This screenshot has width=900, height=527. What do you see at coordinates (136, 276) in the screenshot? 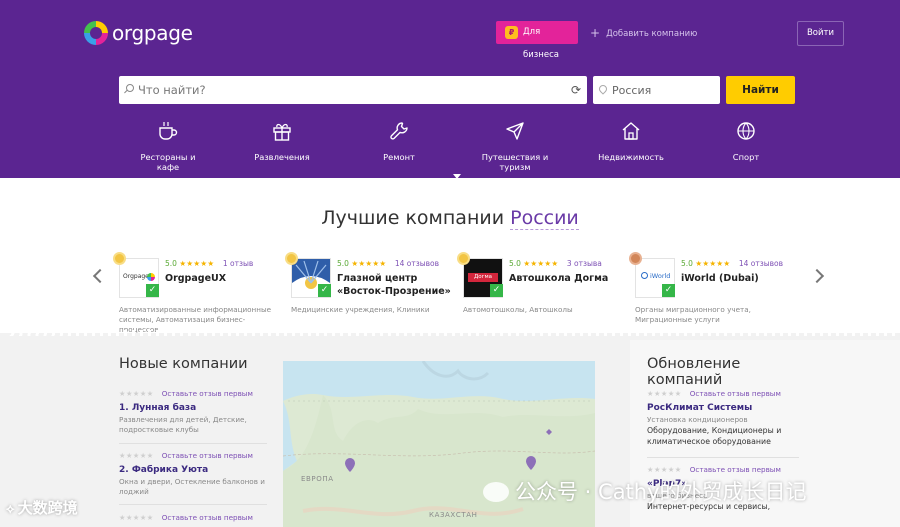
I see `thumb-text: Orgpage` at bounding box center [136, 276].